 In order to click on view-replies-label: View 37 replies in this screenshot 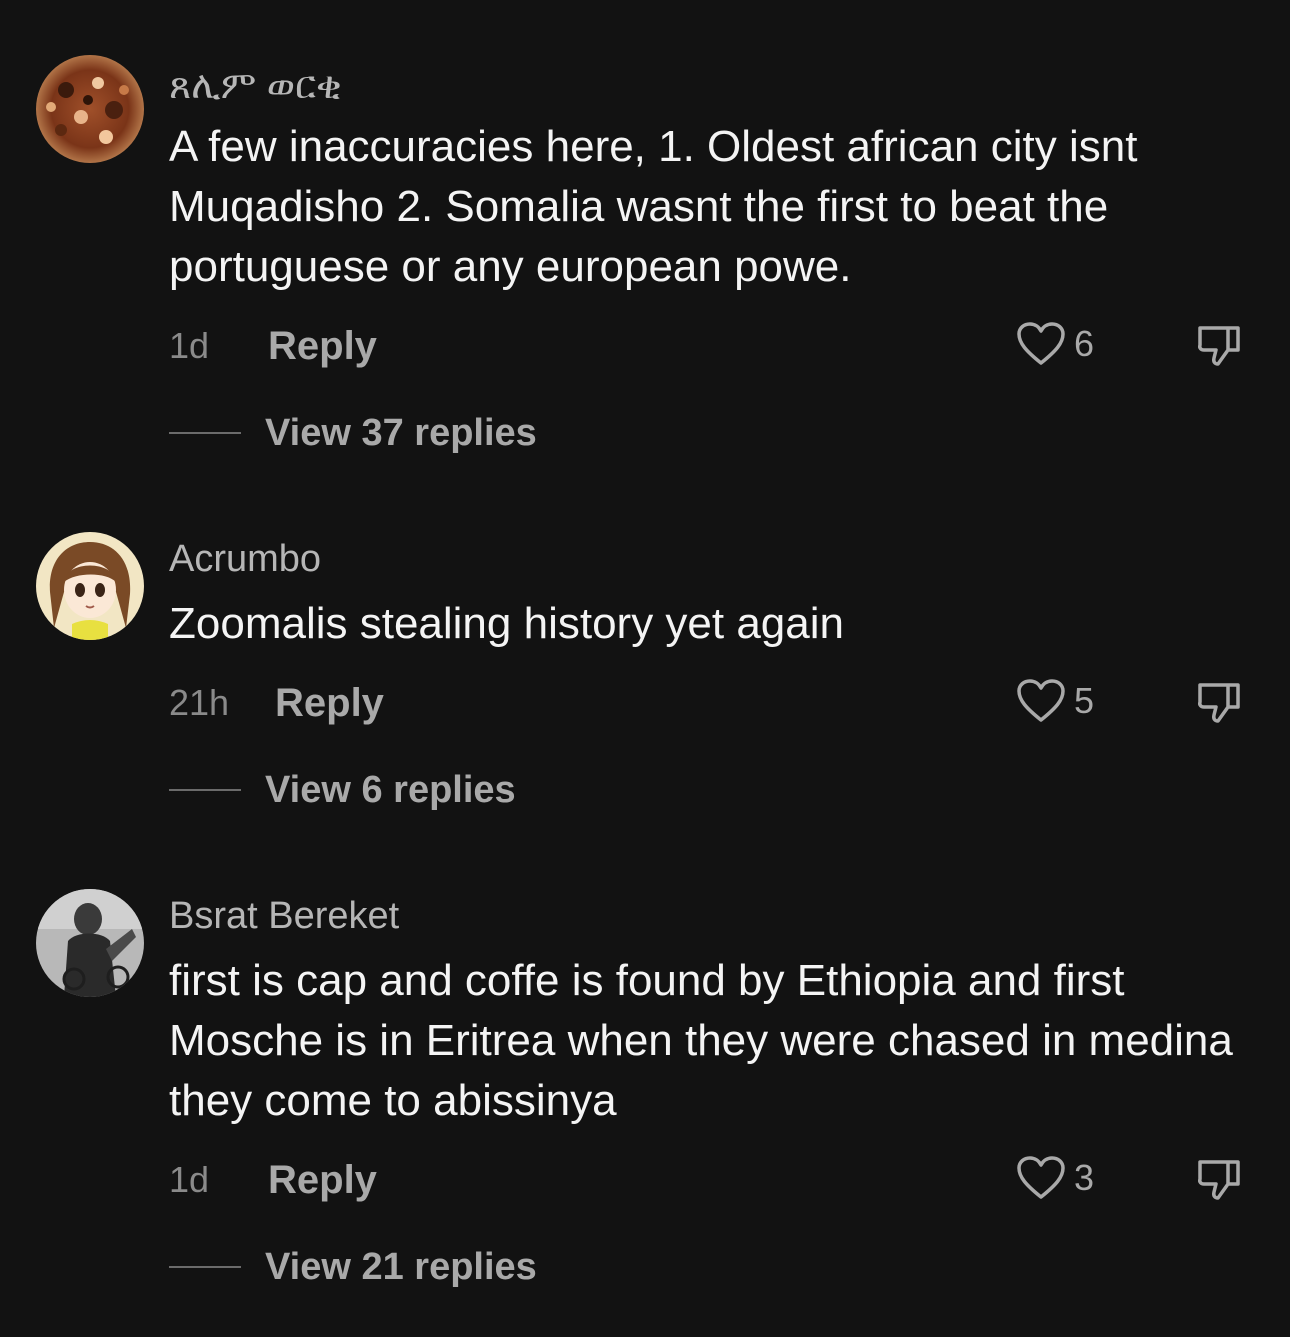, I will do `click(401, 433)`.